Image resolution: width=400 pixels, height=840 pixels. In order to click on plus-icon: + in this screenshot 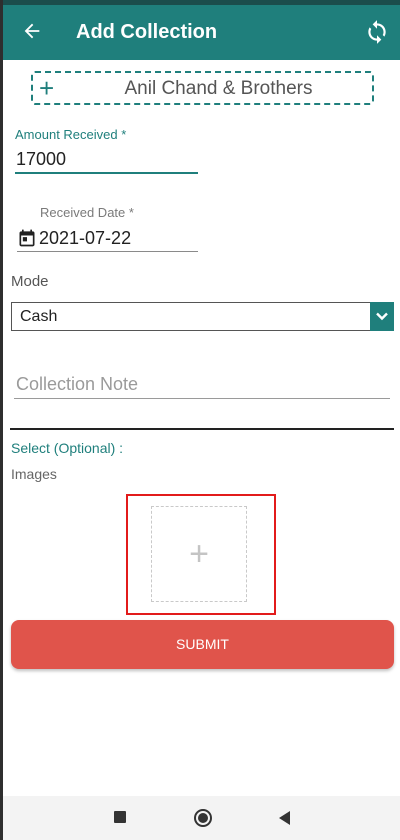, I will do `click(199, 554)`.